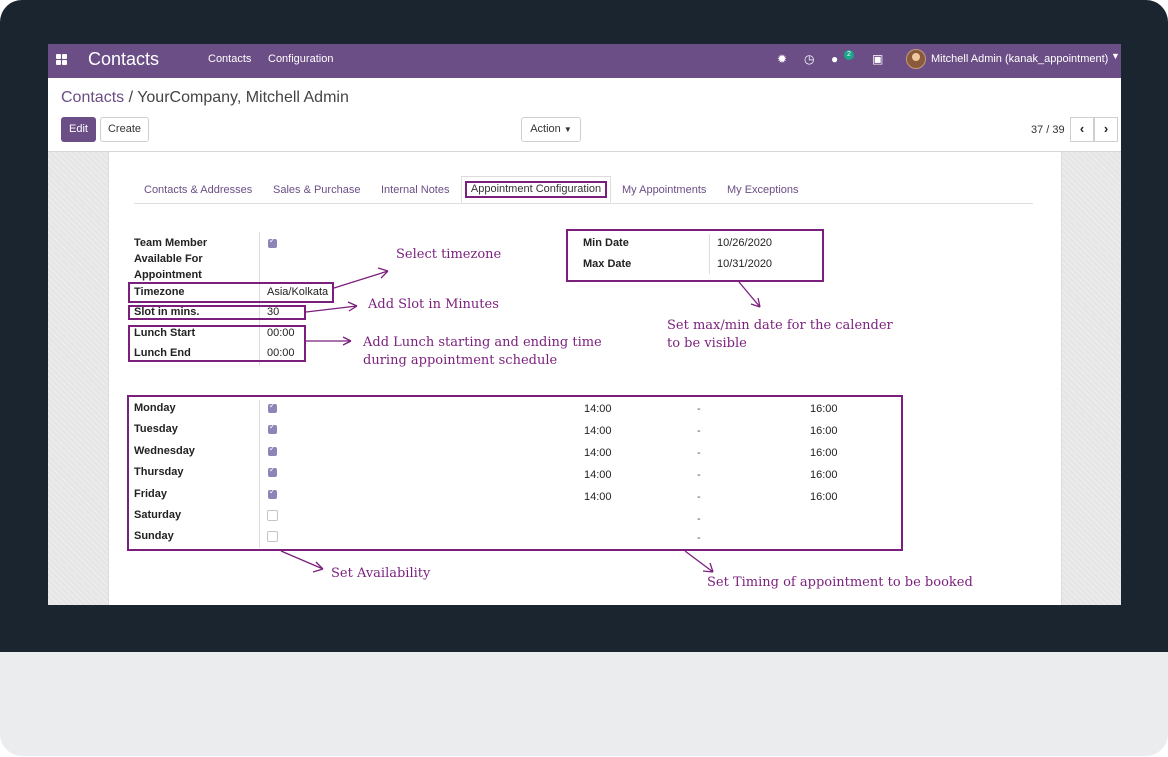 The image size is (1168, 757). I want to click on note-lunch-line1: Add Lunch starting and ending time, so click(482, 342).